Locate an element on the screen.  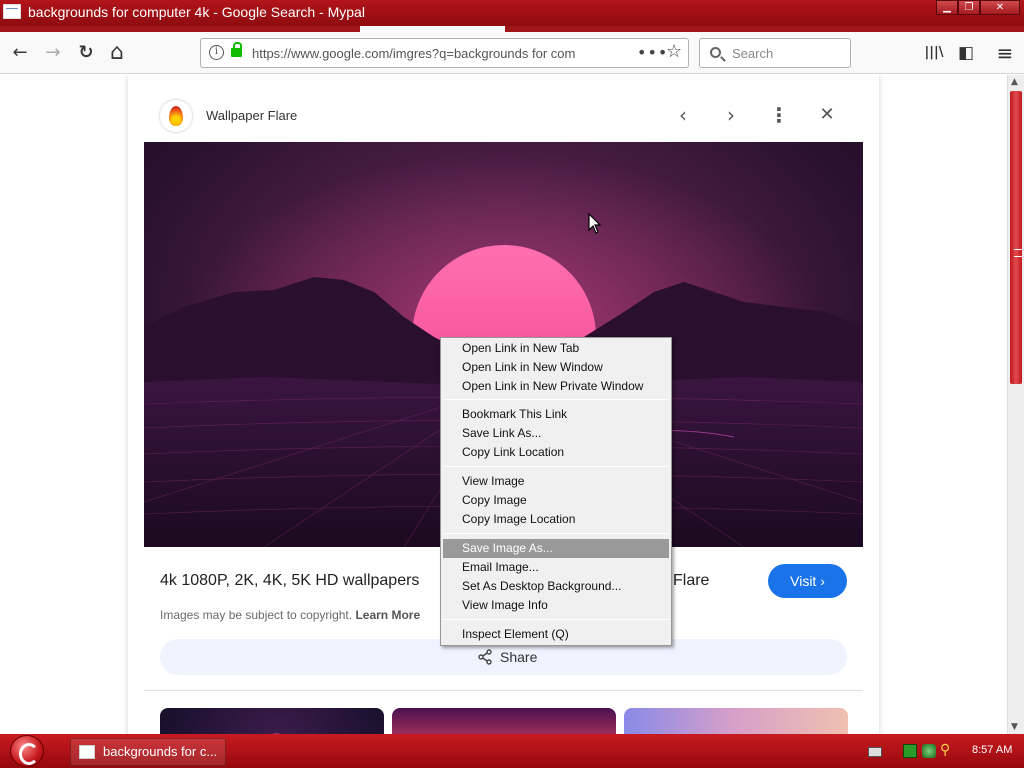
minimize-button: ▁ is located at coordinates (947, 7).